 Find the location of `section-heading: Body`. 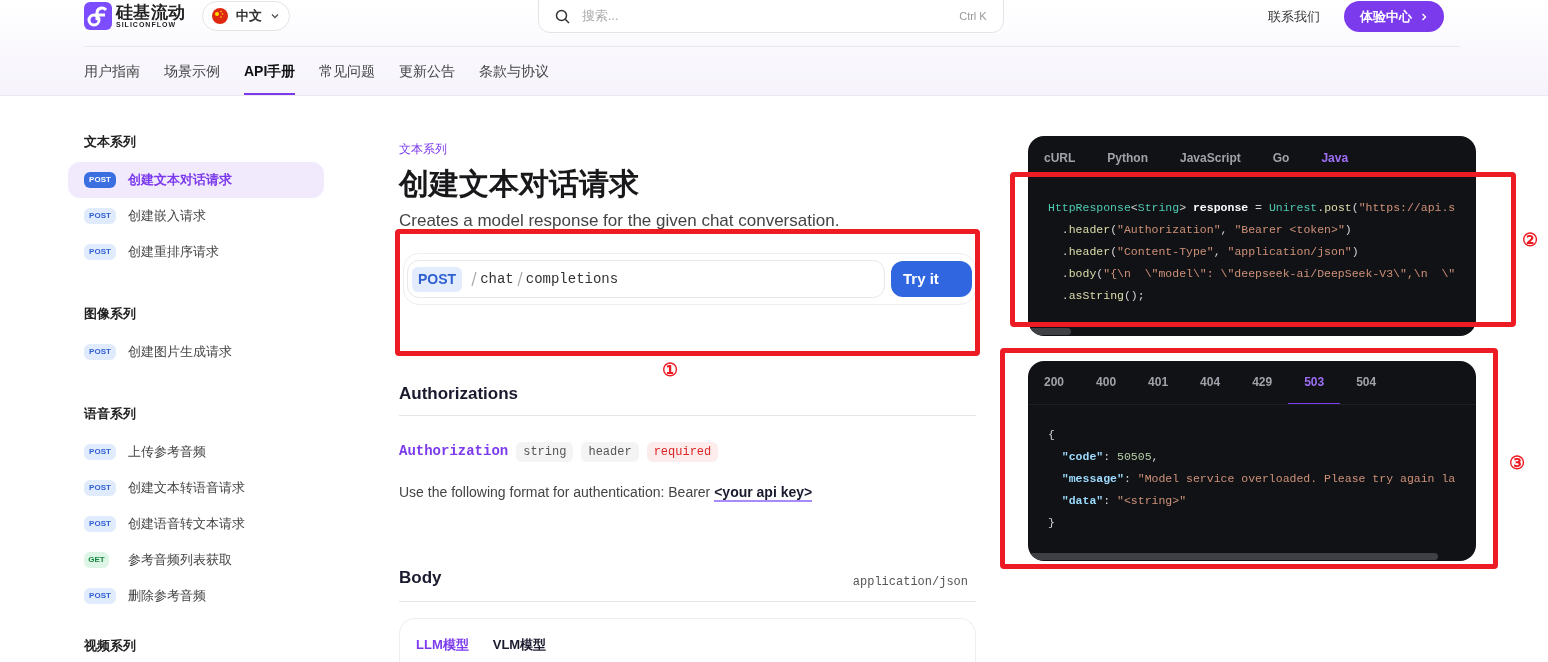

section-heading: Body is located at coordinates (420, 578).